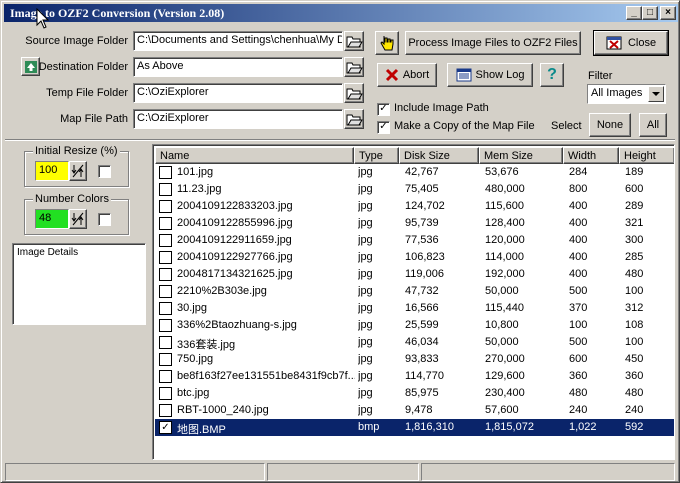 This screenshot has height=483, width=680. What do you see at coordinates (650, 13) in the screenshot?
I see `maximize-button: □` at bounding box center [650, 13].